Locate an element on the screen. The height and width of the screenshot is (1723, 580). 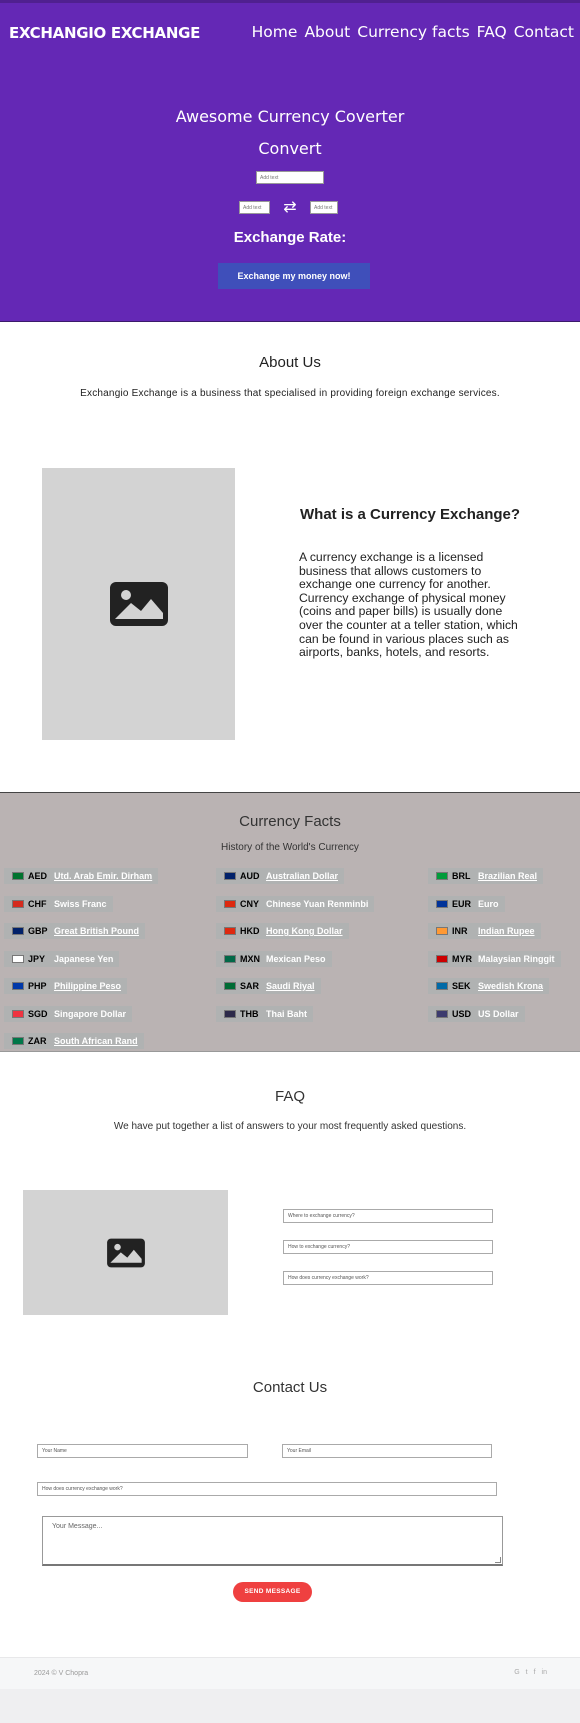
currency-item: USD US Dollar is located at coordinates (476, 1013).